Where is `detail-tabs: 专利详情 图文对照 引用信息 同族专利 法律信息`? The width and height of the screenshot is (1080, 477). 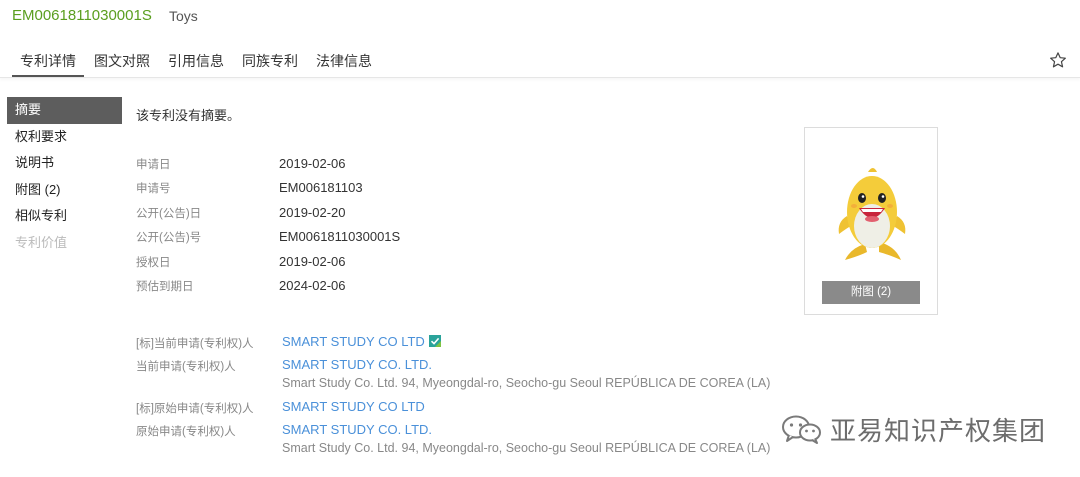 detail-tabs: 专利详情 图文对照 引用信息 同族专利 法律信息 is located at coordinates (197, 63).